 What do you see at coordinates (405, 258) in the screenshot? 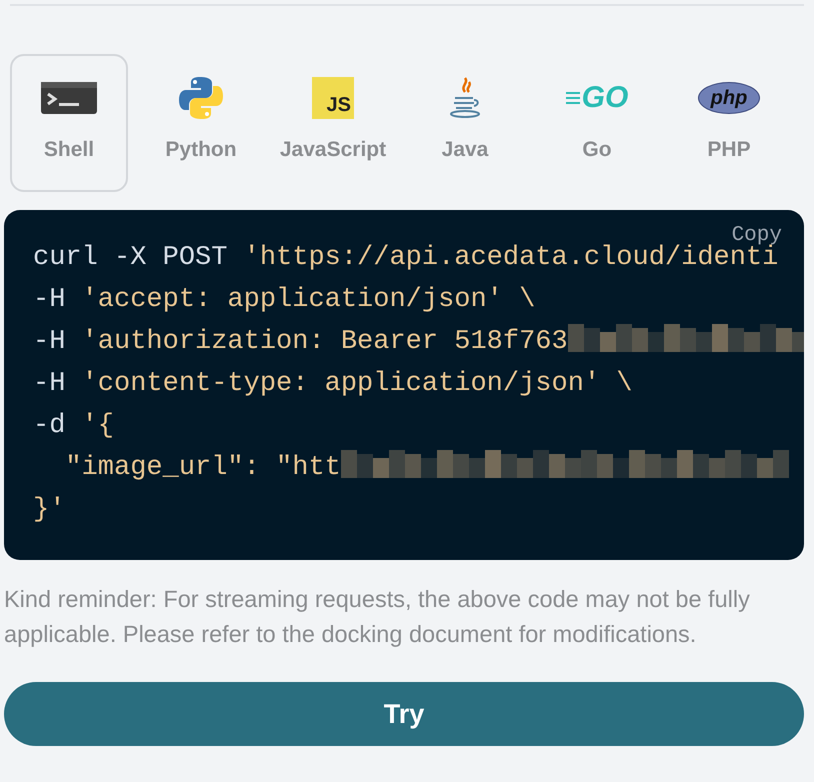
I see `code-line: curl -X POST 'https://api.acedata.cloud/identi` at bounding box center [405, 258].